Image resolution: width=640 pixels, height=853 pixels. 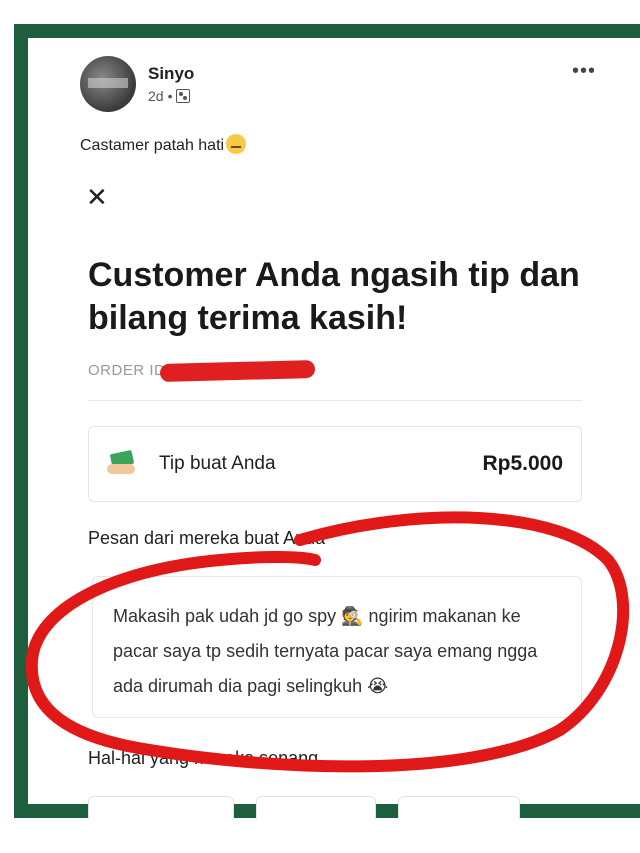 What do you see at coordinates (217, 463) in the screenshot?
I see `tip-label: Tip buat Anda` at bounding box center [217, 463].